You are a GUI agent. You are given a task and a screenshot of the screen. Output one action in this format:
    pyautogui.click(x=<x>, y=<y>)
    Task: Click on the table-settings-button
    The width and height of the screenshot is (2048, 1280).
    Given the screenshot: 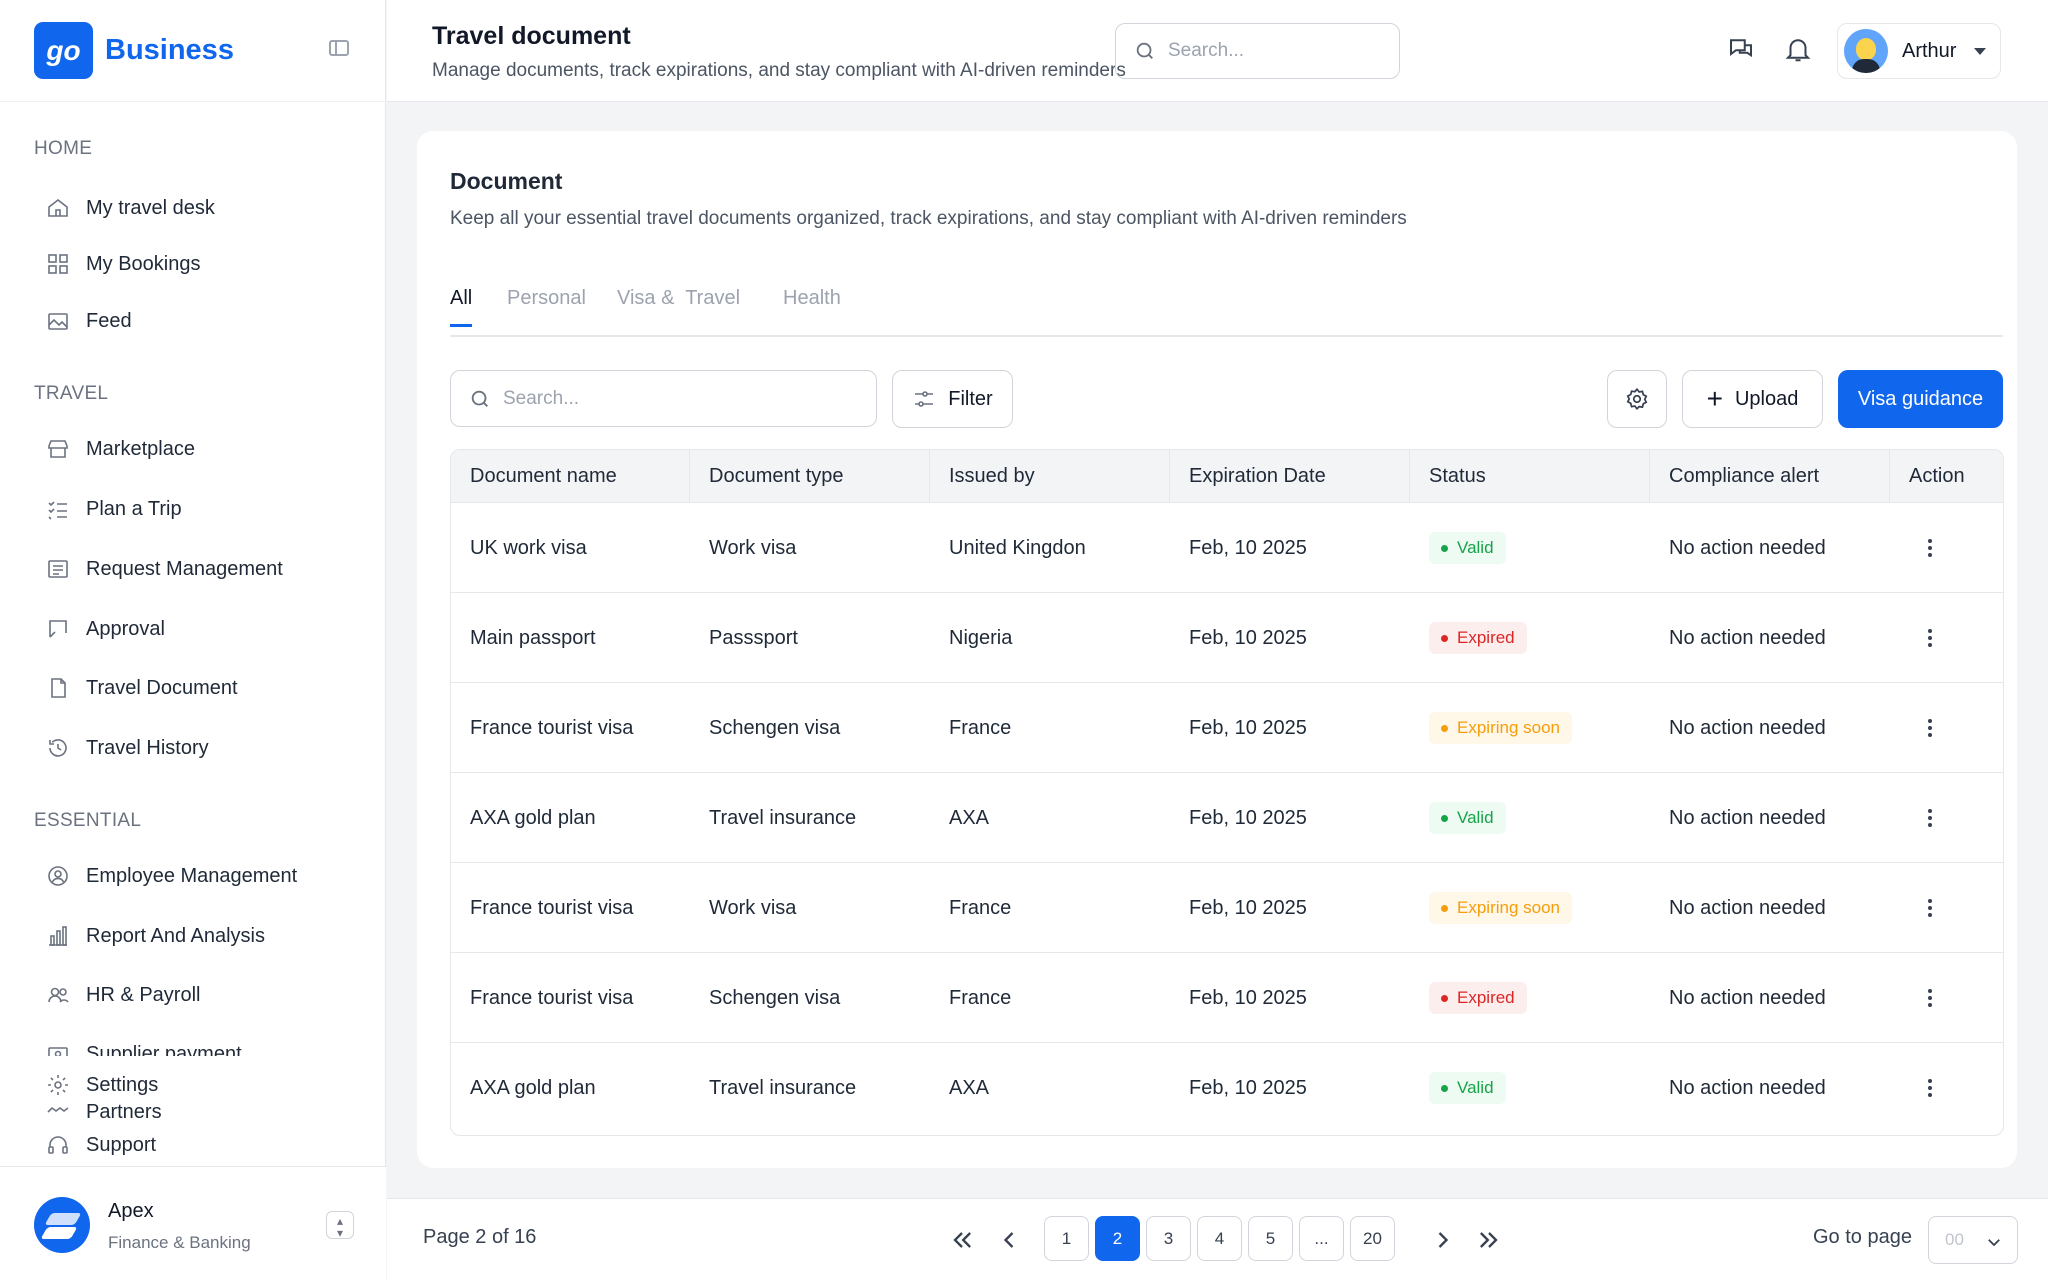 What is the action you would take?
    pyautogui.click(x=1637, y=399)
    